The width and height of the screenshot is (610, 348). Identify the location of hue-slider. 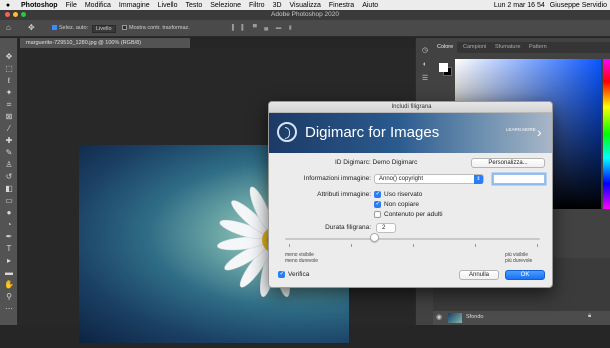
(606, 134).